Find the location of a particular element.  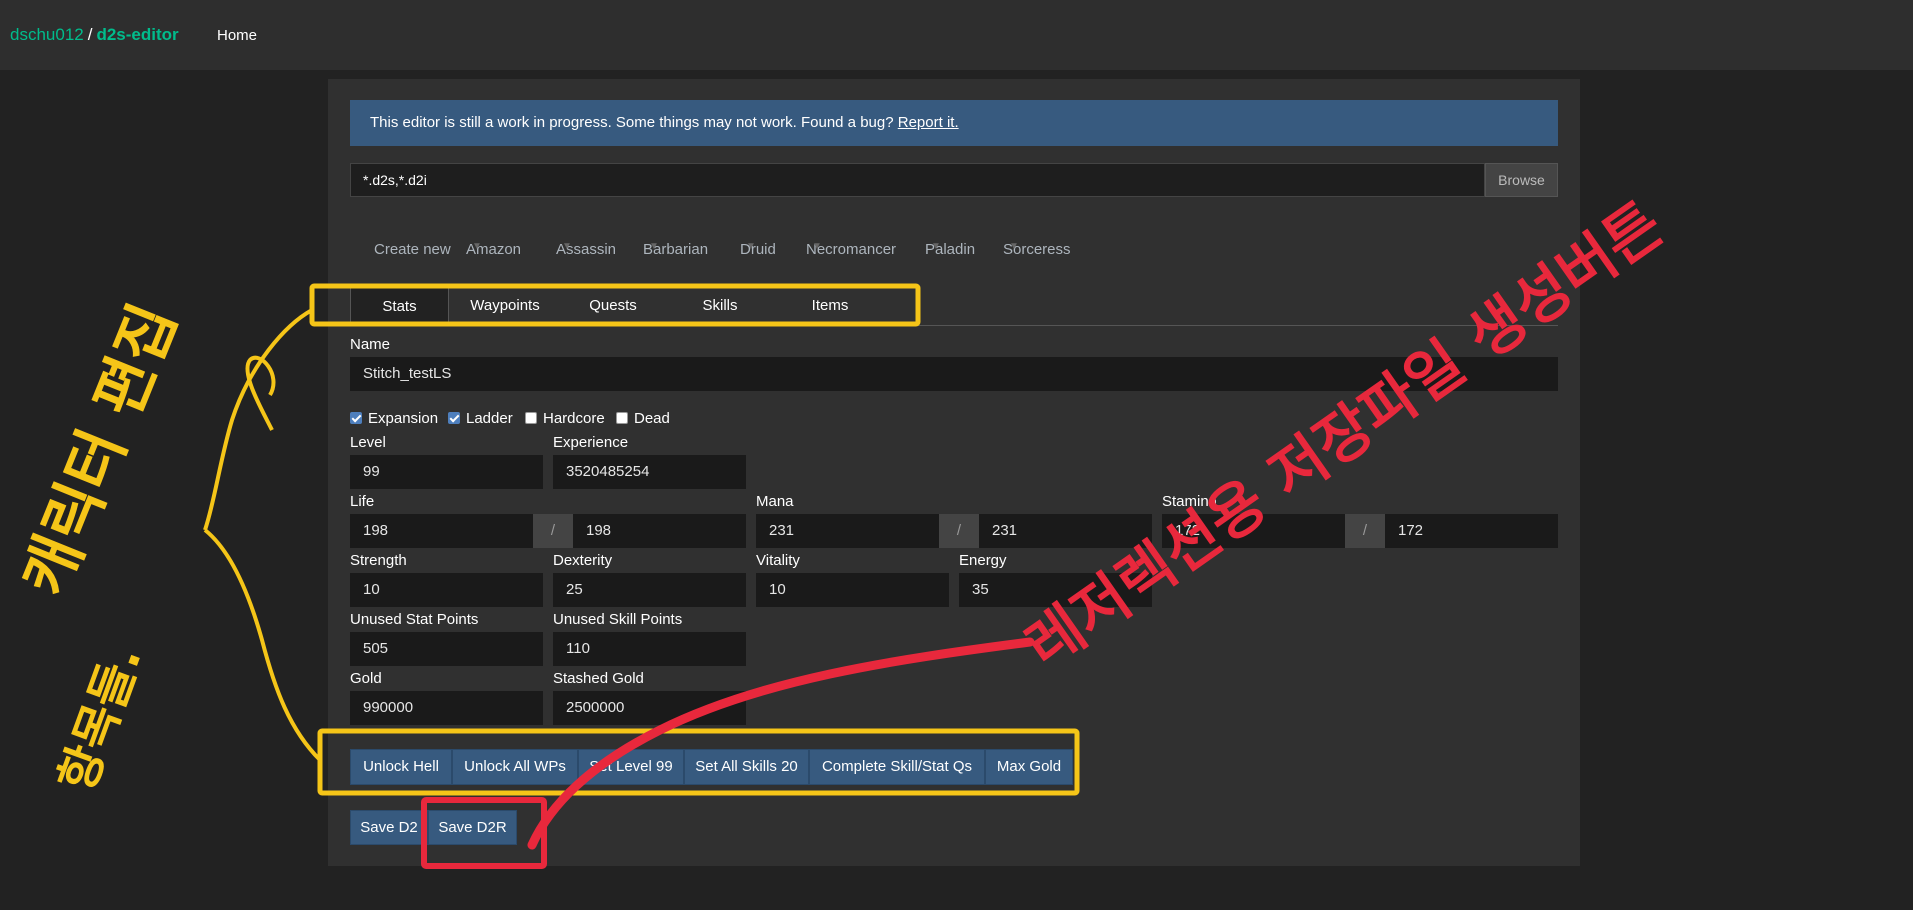

annotation-character-edit: 캐릭터 편집 is located at coordinates (99, 450).